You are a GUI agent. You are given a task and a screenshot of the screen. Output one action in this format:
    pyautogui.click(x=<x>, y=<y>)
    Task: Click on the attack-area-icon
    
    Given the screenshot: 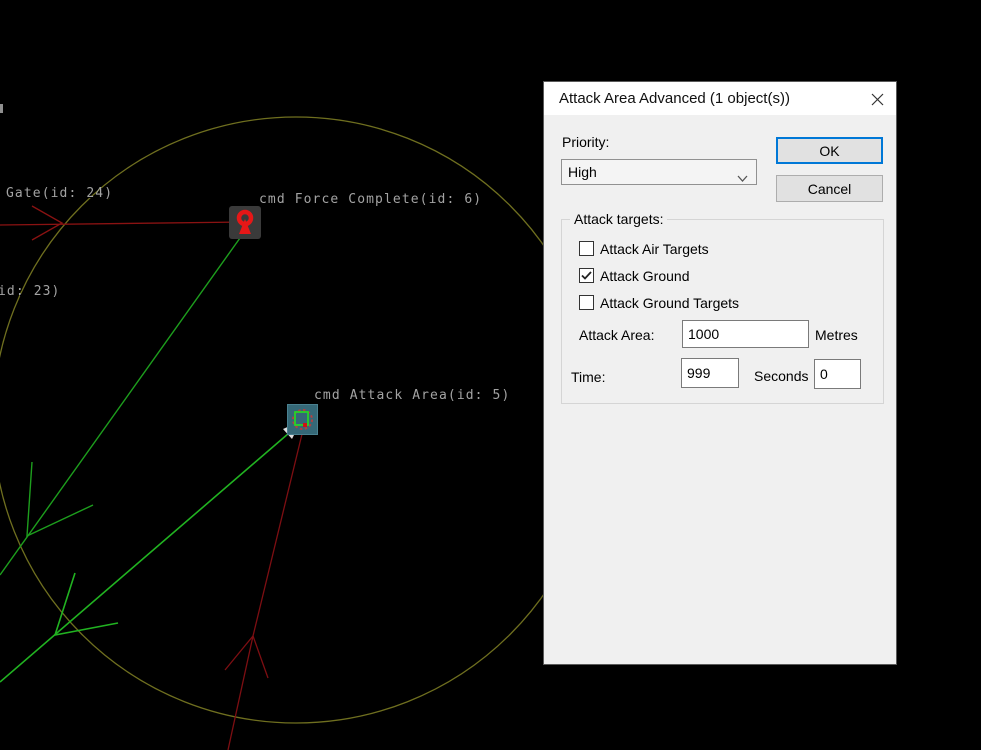 What is the action you would take?
    pyautogui.click(x=302, y=422)
    